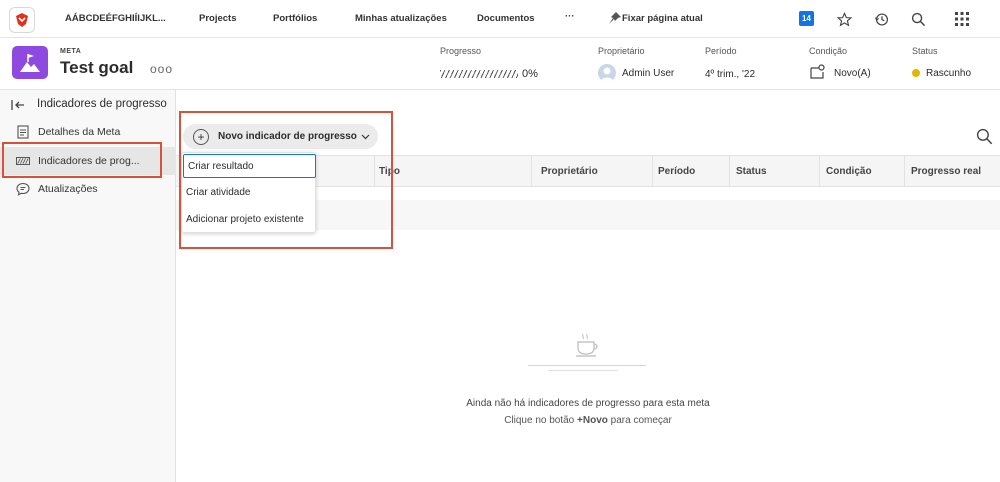 This screenshot has height=482, width=1000. I want to click on condition-icon, so click(817, 72).